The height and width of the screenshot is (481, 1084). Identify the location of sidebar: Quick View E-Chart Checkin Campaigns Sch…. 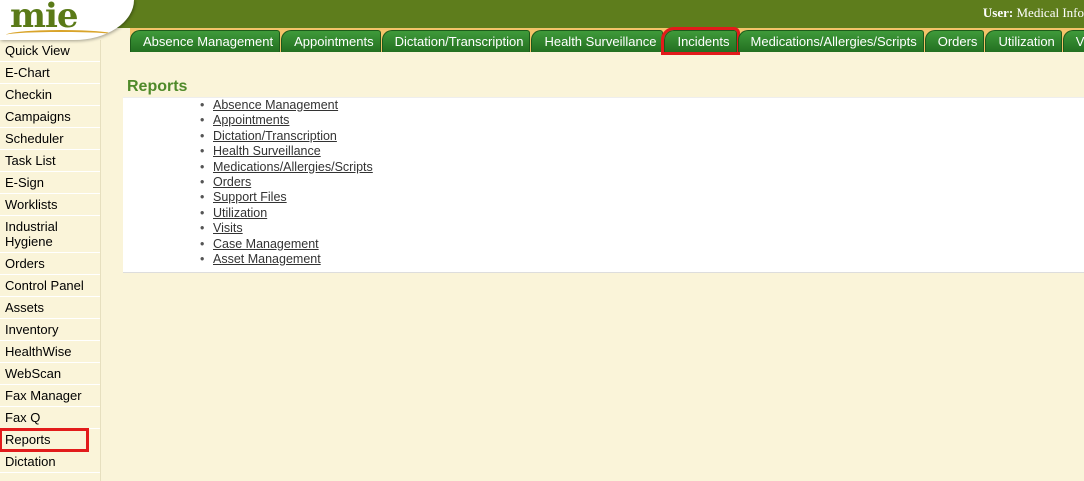
(50, 260).